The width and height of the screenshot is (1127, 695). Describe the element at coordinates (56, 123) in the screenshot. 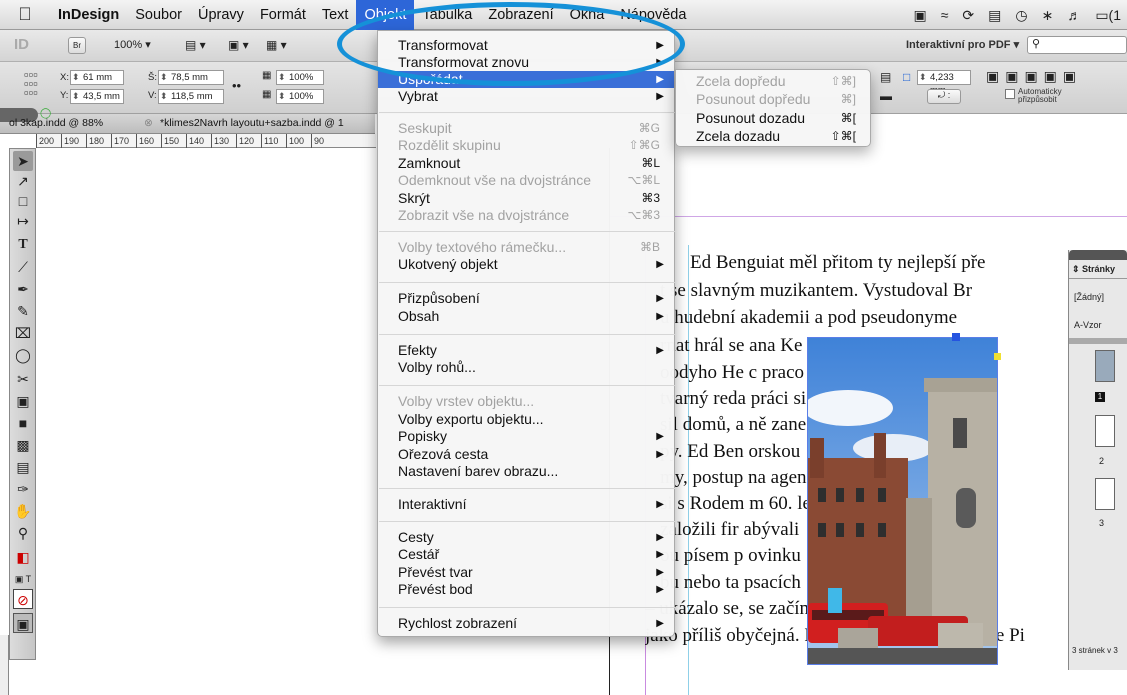

I see `tab-document-1: ol 3kap.indd @ 88%` at that location.